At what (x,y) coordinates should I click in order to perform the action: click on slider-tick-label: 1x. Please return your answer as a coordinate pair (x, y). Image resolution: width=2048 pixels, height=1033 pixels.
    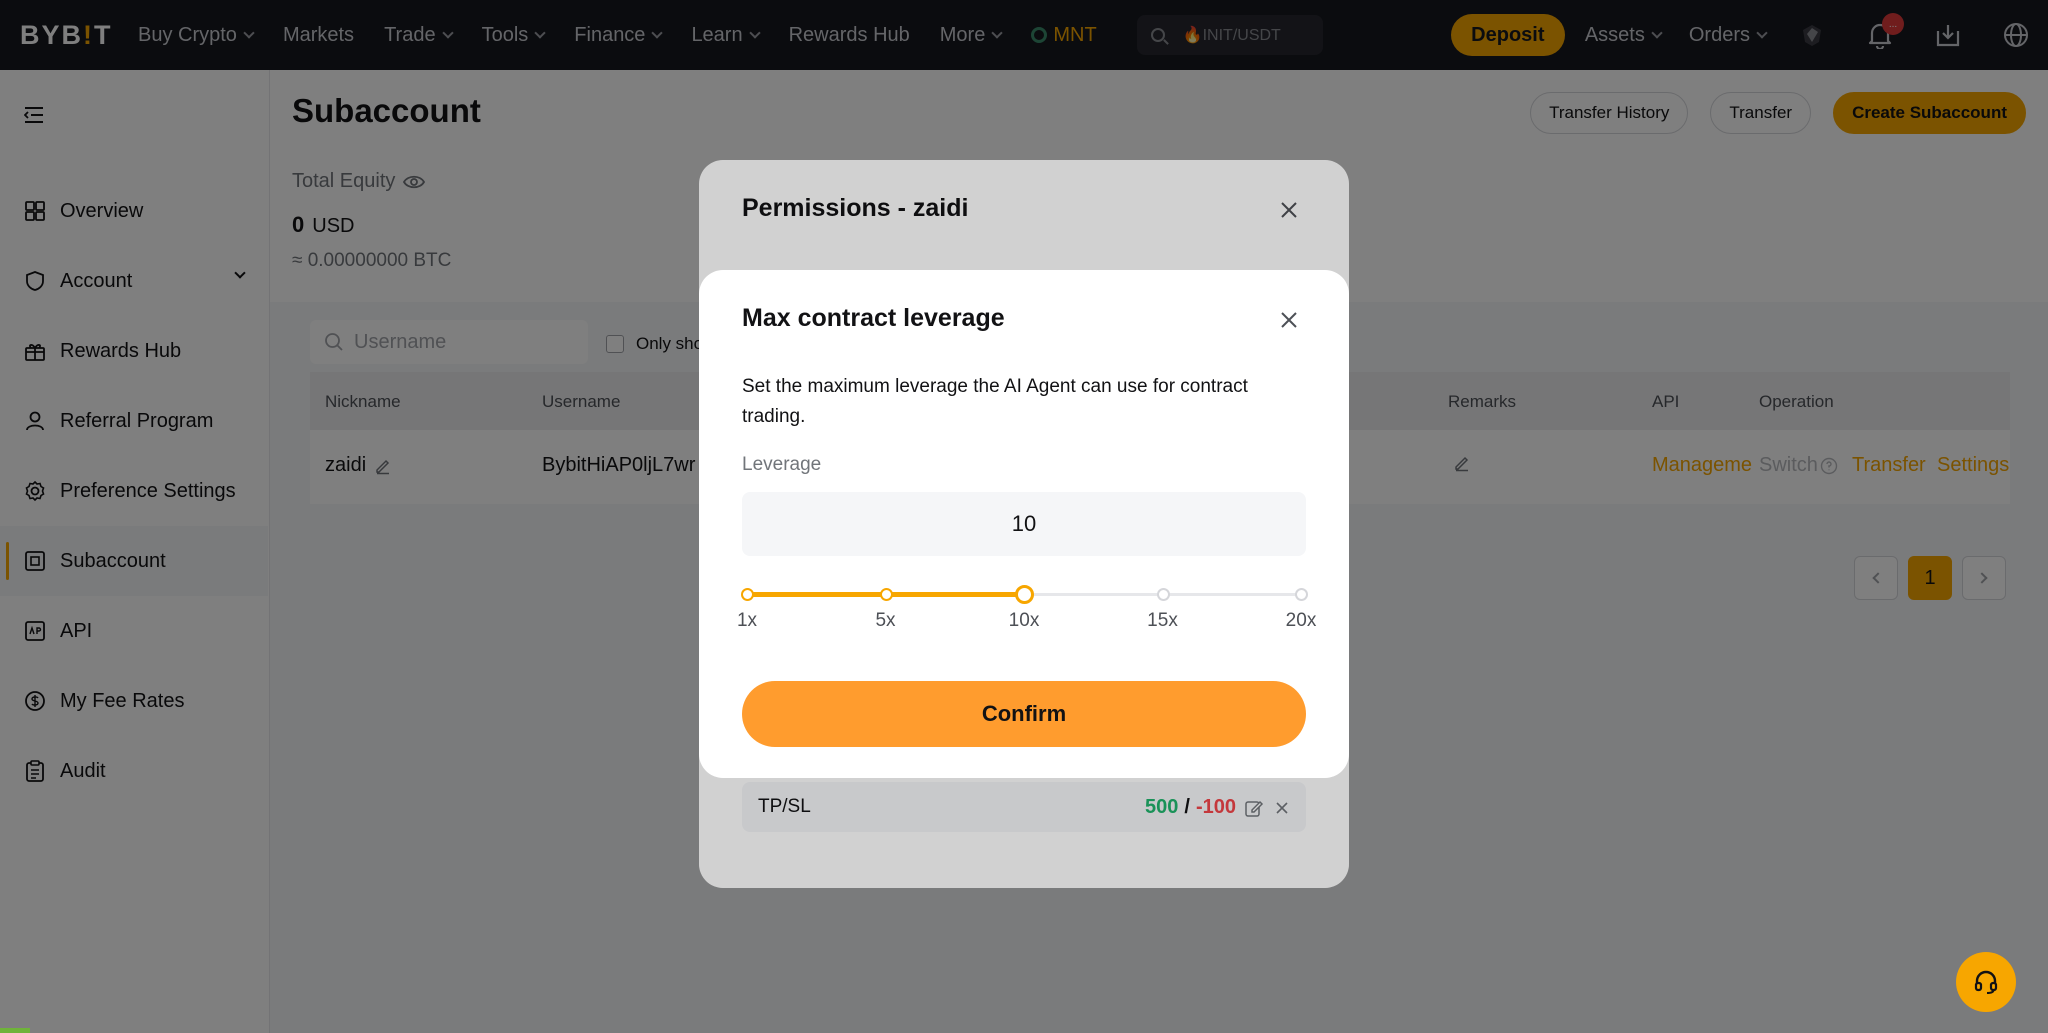
    Looking at the image, I should click on (747, 621).